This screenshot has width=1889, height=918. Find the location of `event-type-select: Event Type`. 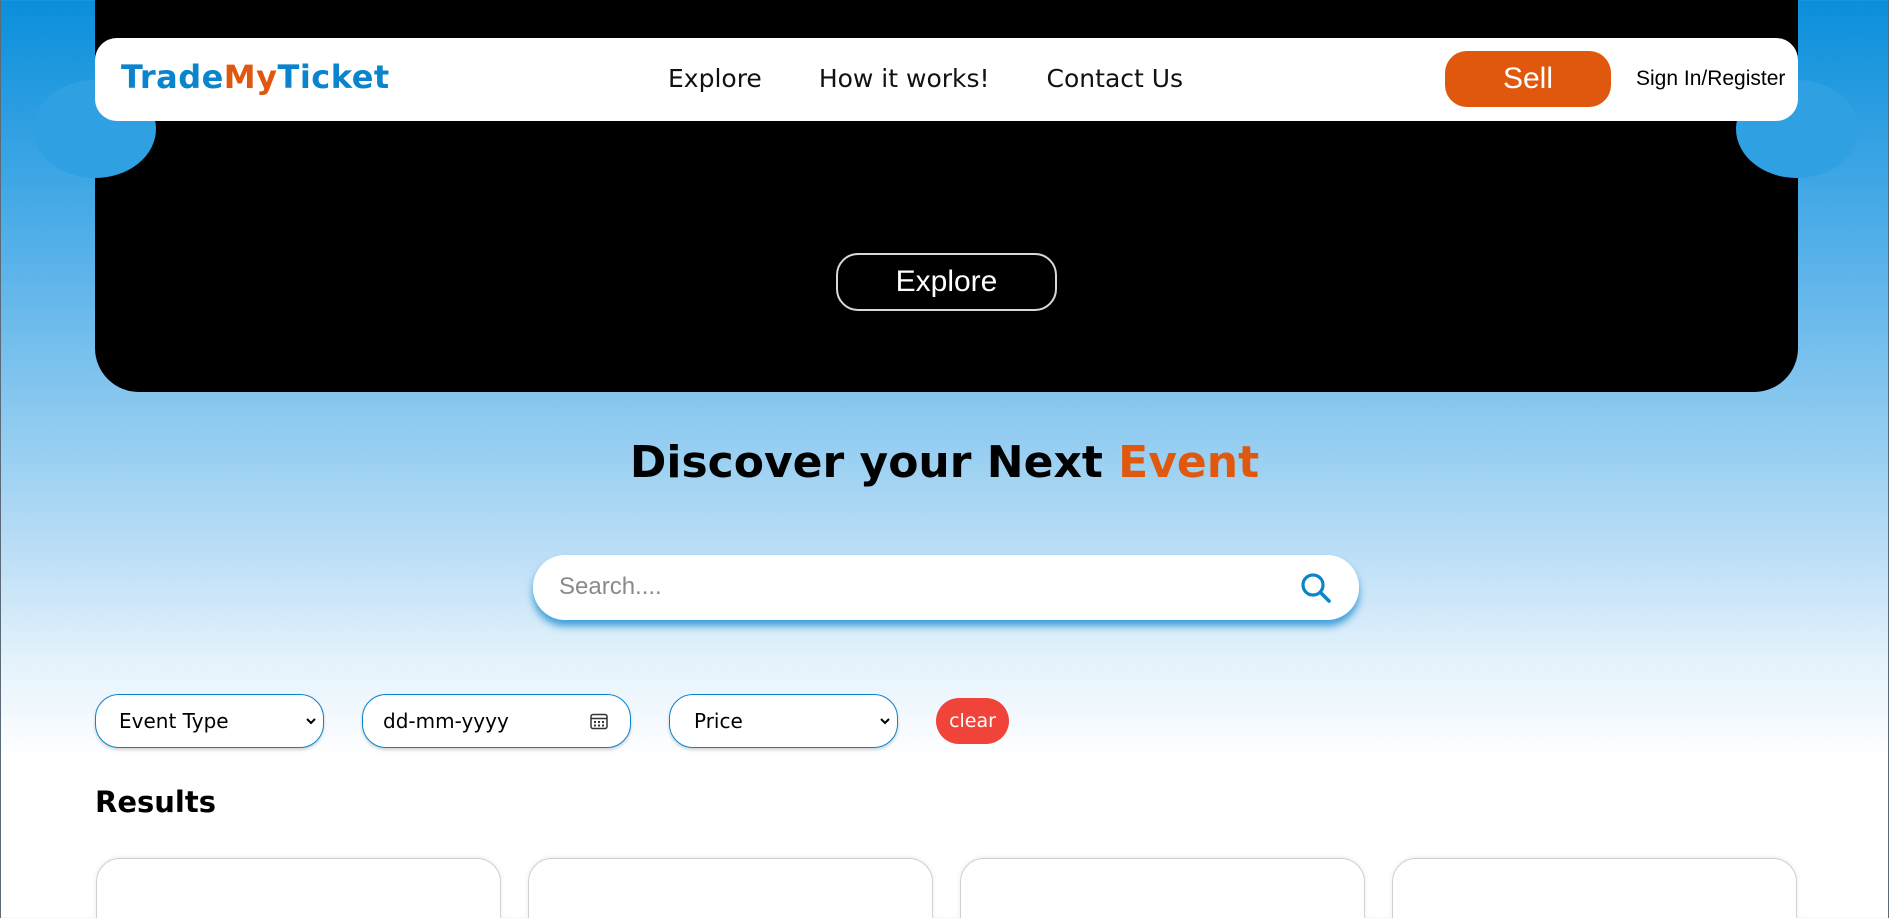

event-type-select: Event Type is located at coordinates (209, 721).